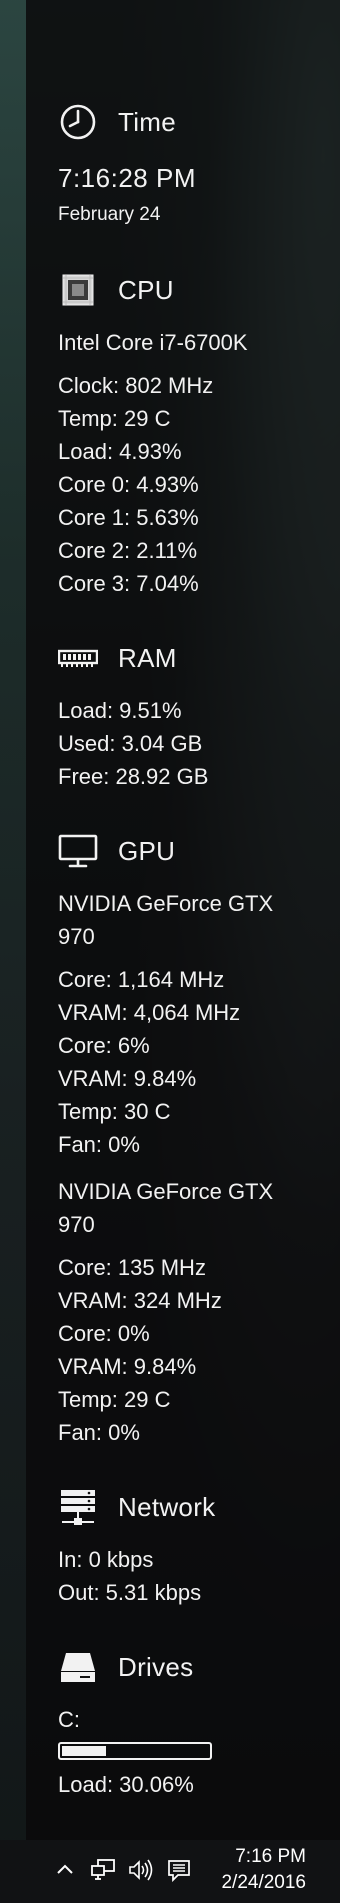  What do you see at coordinates (193, 658) in the screenshot?
I see `ram-header: RAM` at bounding box center [193, 658].